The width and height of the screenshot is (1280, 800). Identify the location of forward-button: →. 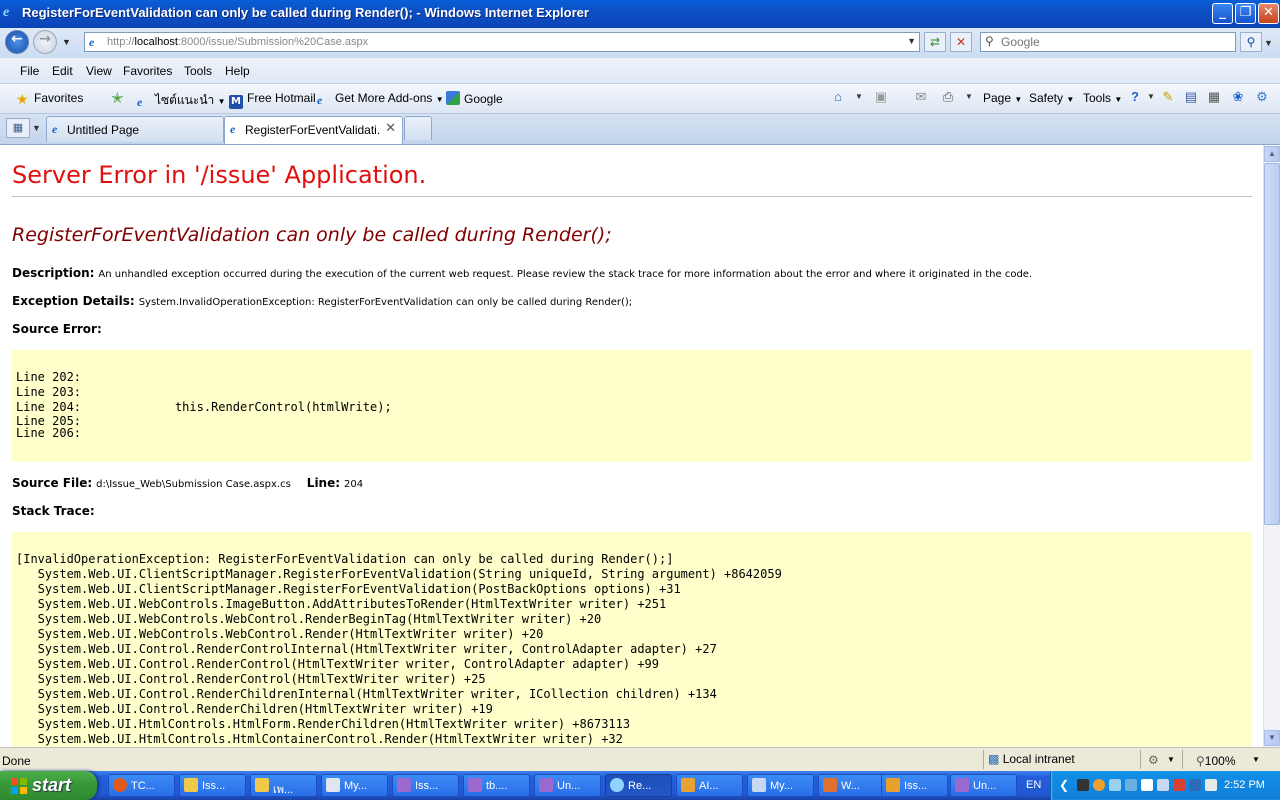
(45, 42).